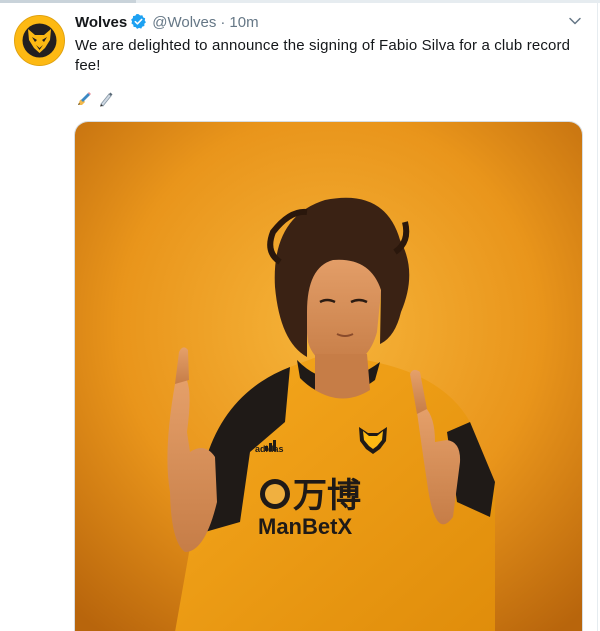 Image resolution: width=600 pixels, height=631 pixels. I want to click on handle: @Wolves, so click(184, 22).